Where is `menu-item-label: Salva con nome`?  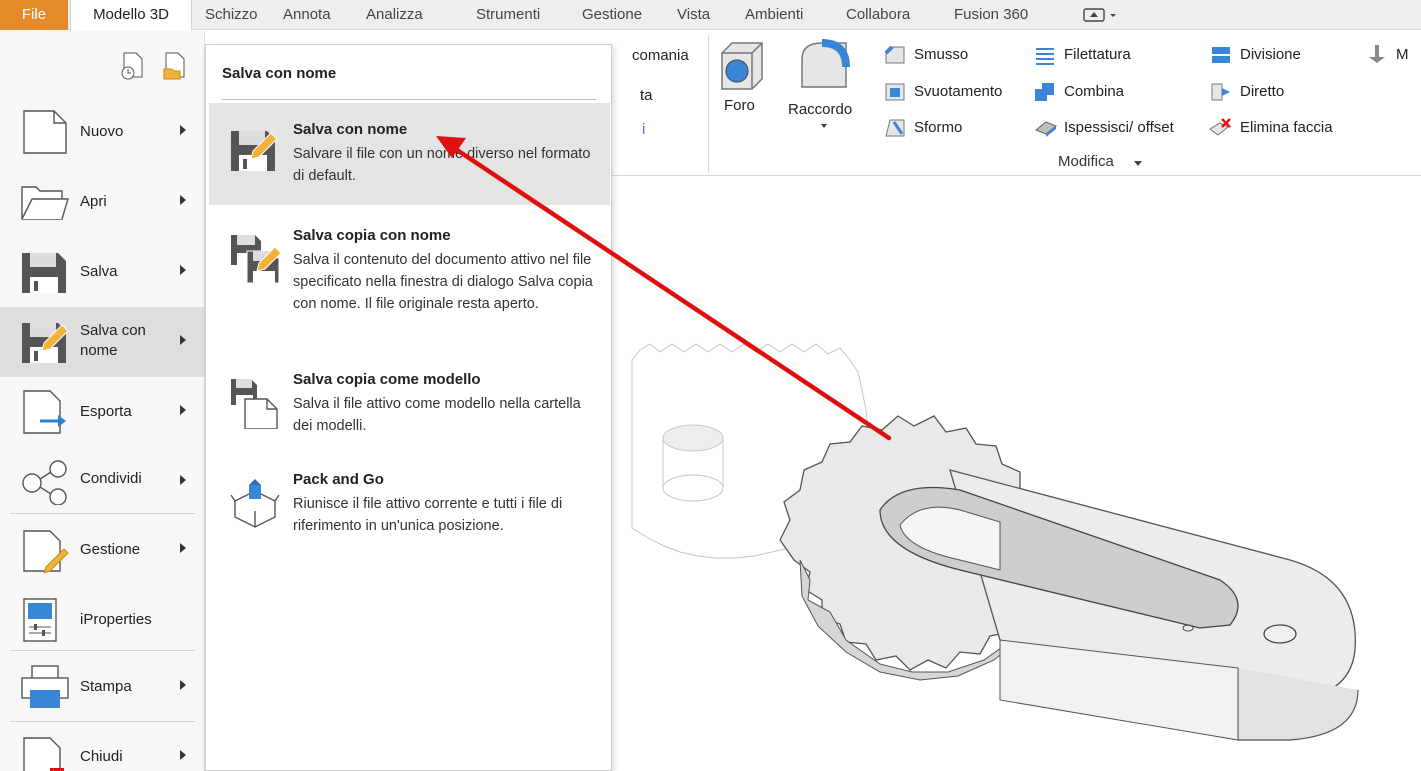 menu-item-label: Salva con nome is located at coordinates (113, 340).